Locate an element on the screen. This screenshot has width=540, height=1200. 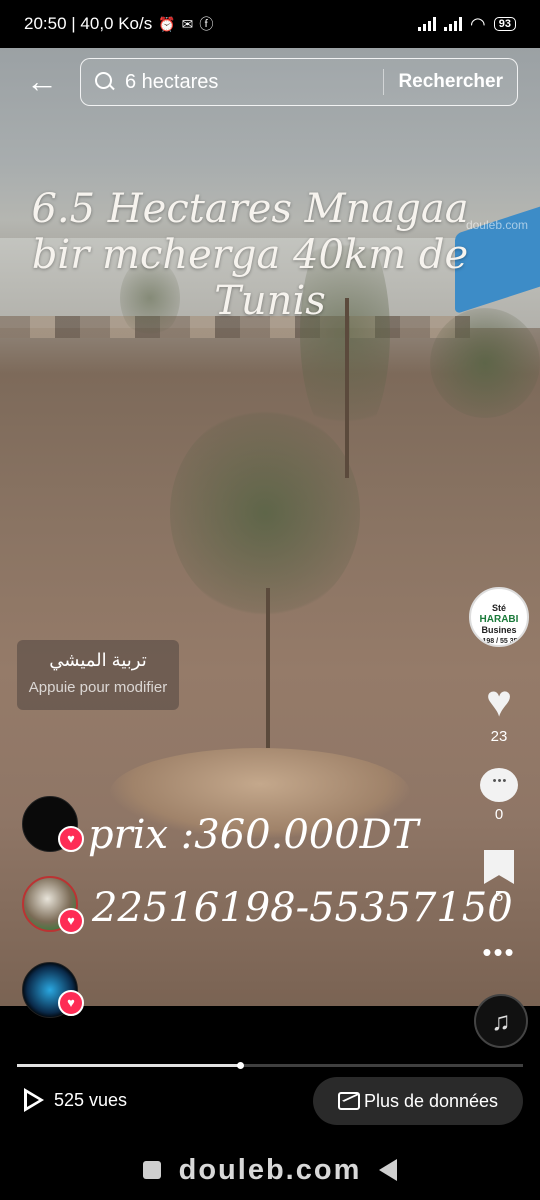
wifi-icon: ◠ is located at coordinates (478, 23).